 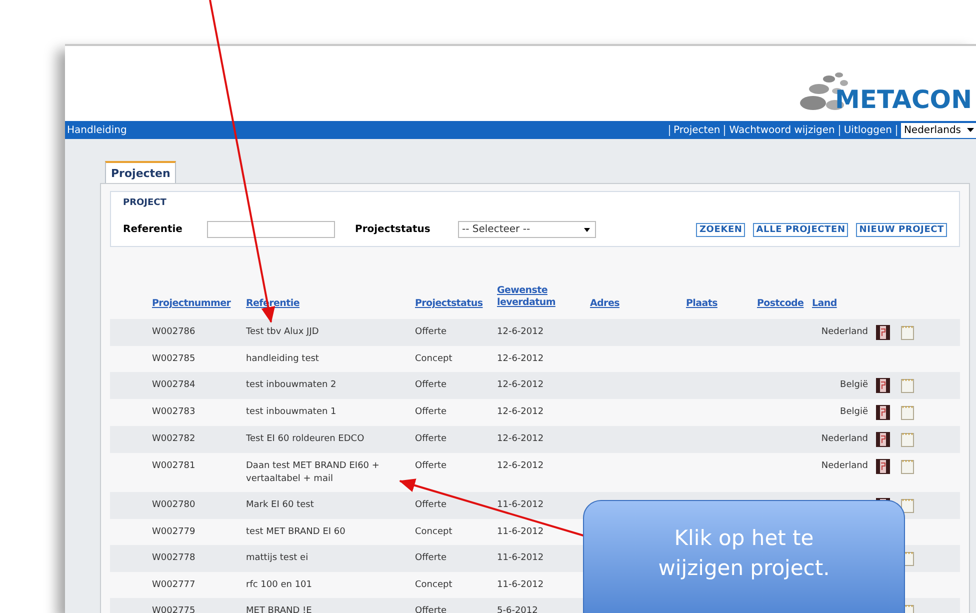 What do you see at coordinates (174, 359) in the screenshot?
I see `table-cell-text: W002785` at bounding box center [174, 359].